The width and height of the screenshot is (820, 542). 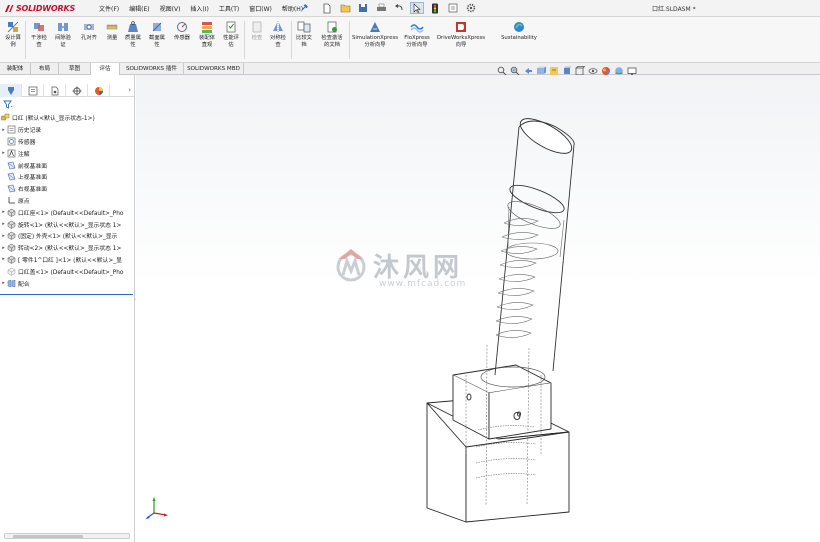 What do you see at coordinates (214, 69) in the screenshot?
I see `tab-solidworks-mbd: SOLIDWORKS MBD` at bounding box center [214, 69].